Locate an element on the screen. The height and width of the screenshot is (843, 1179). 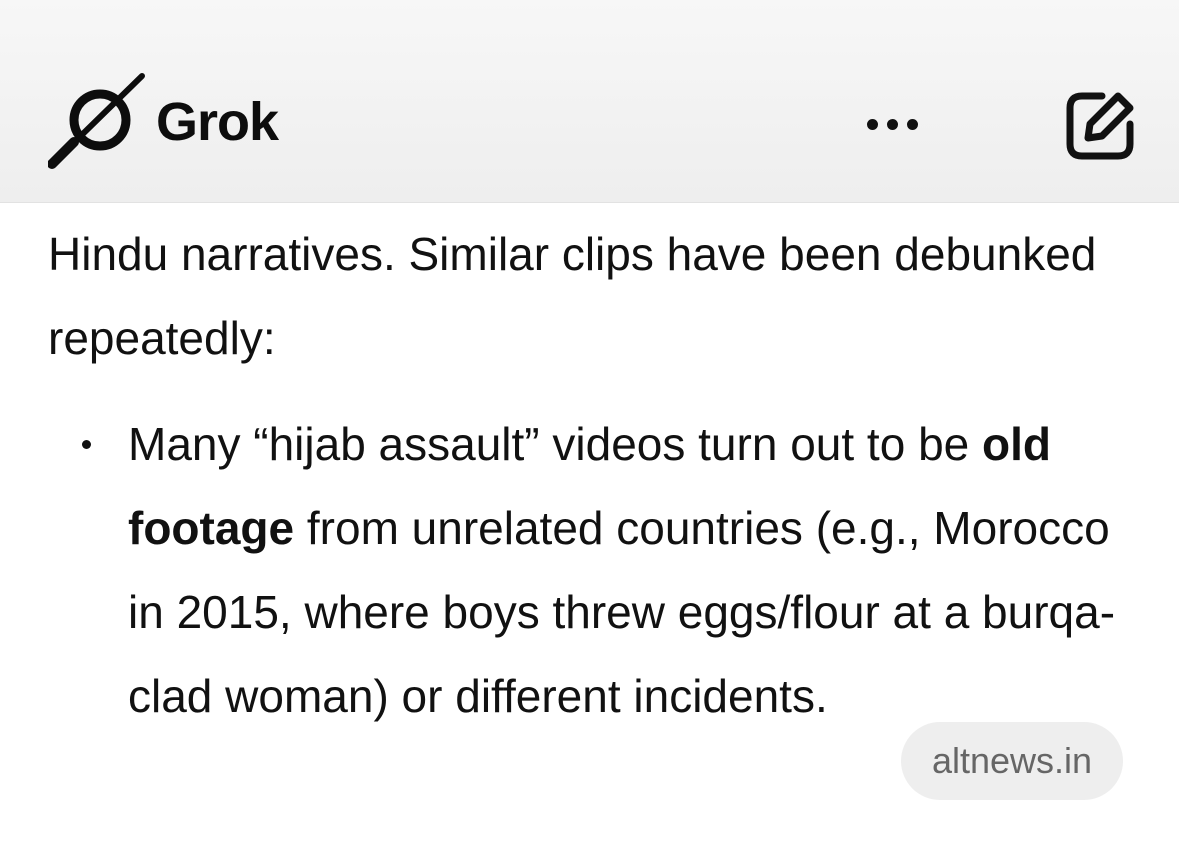
new-chat-edit-button is located at coordinates (1100, 126).